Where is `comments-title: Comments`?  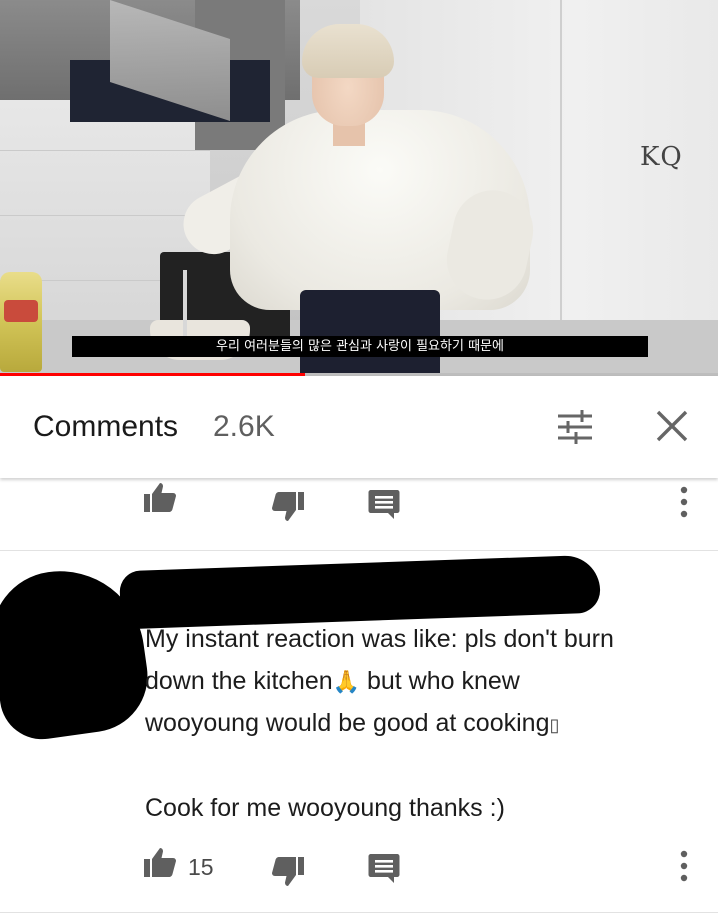
comments-title: Comments is located at coordinates (106, 426).